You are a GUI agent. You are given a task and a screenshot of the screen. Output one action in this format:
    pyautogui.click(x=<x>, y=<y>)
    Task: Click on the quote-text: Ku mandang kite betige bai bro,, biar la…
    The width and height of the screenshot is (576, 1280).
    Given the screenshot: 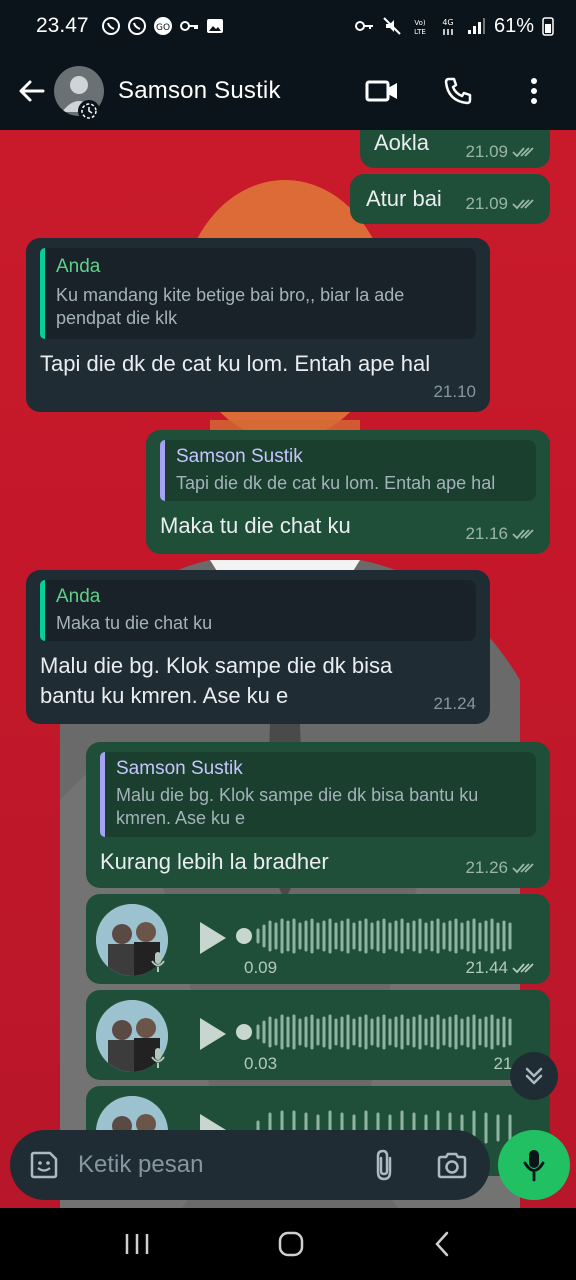 What is the action you would take?
    pyautogui.click(x=230, y=307)
    